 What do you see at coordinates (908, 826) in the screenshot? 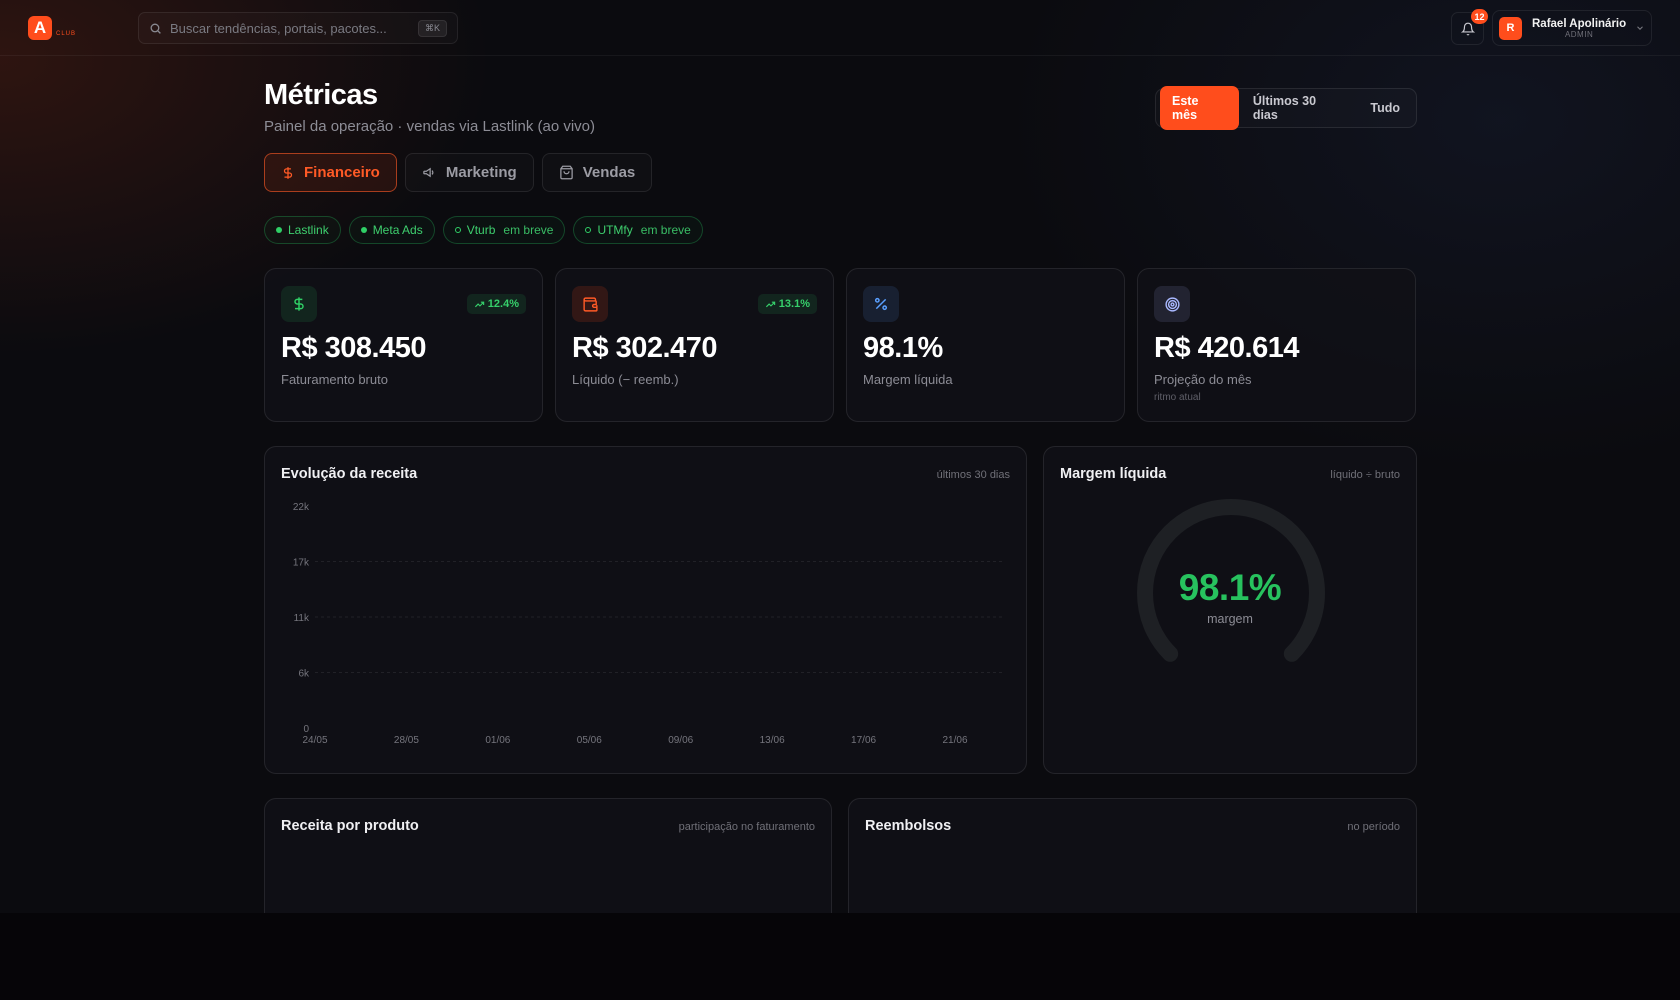
I see `panel-title: Reembolsos` at bounding box center [908, 826].